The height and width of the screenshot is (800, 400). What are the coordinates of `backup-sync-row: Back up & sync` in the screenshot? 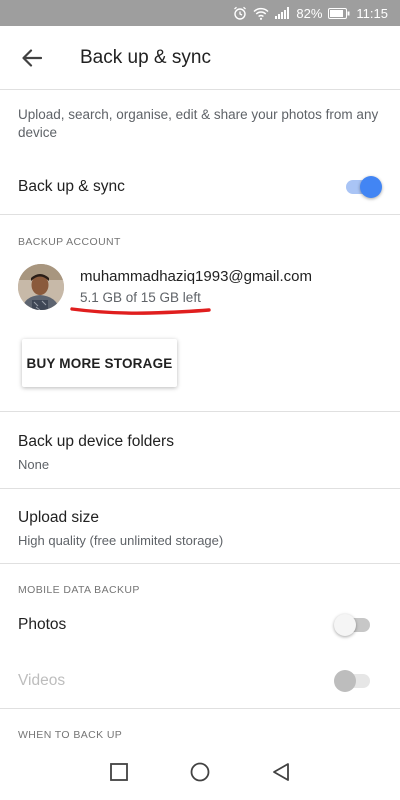 It's located at (200, 188).